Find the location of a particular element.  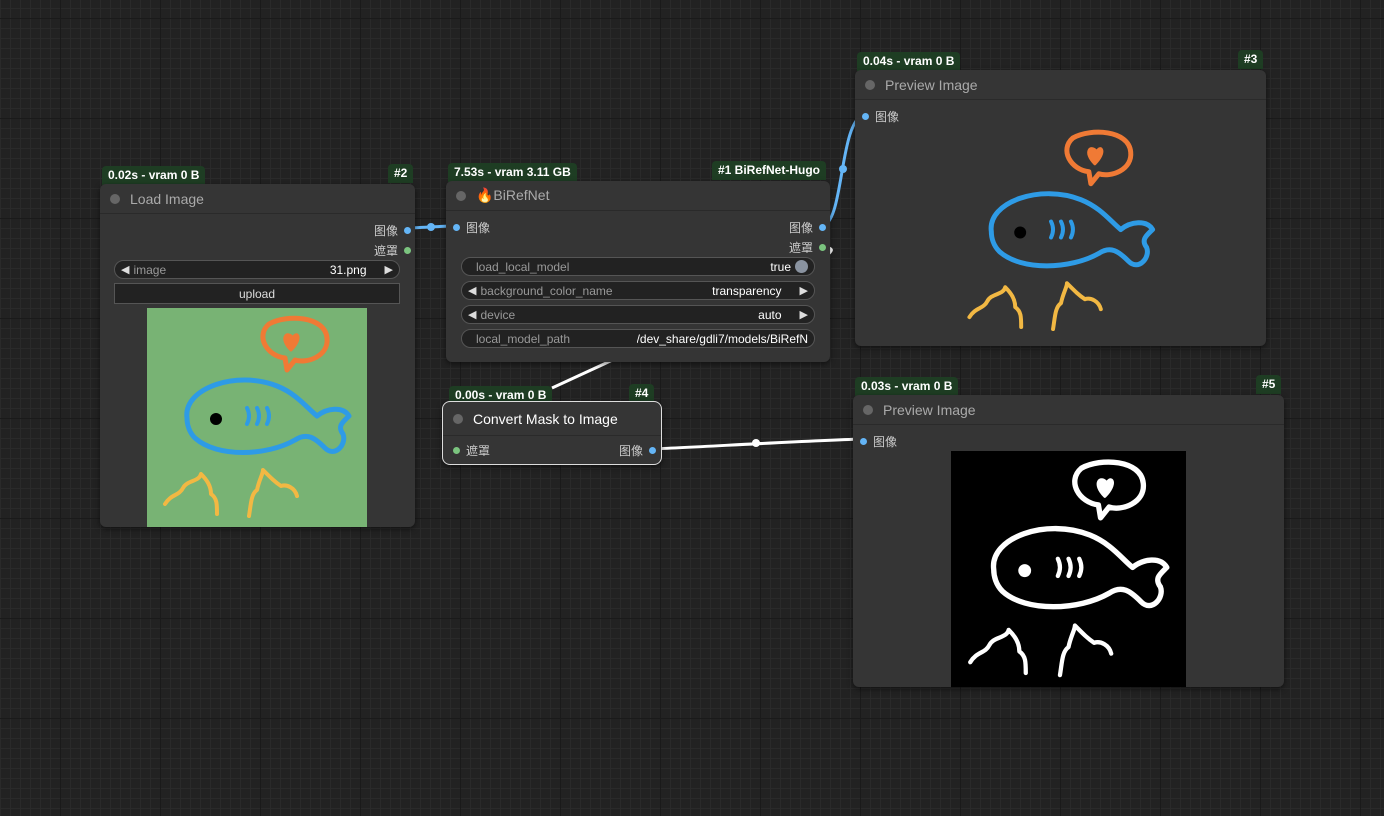

node-title-bar: Convert Mask to Image is located at coordinates (552, 419).